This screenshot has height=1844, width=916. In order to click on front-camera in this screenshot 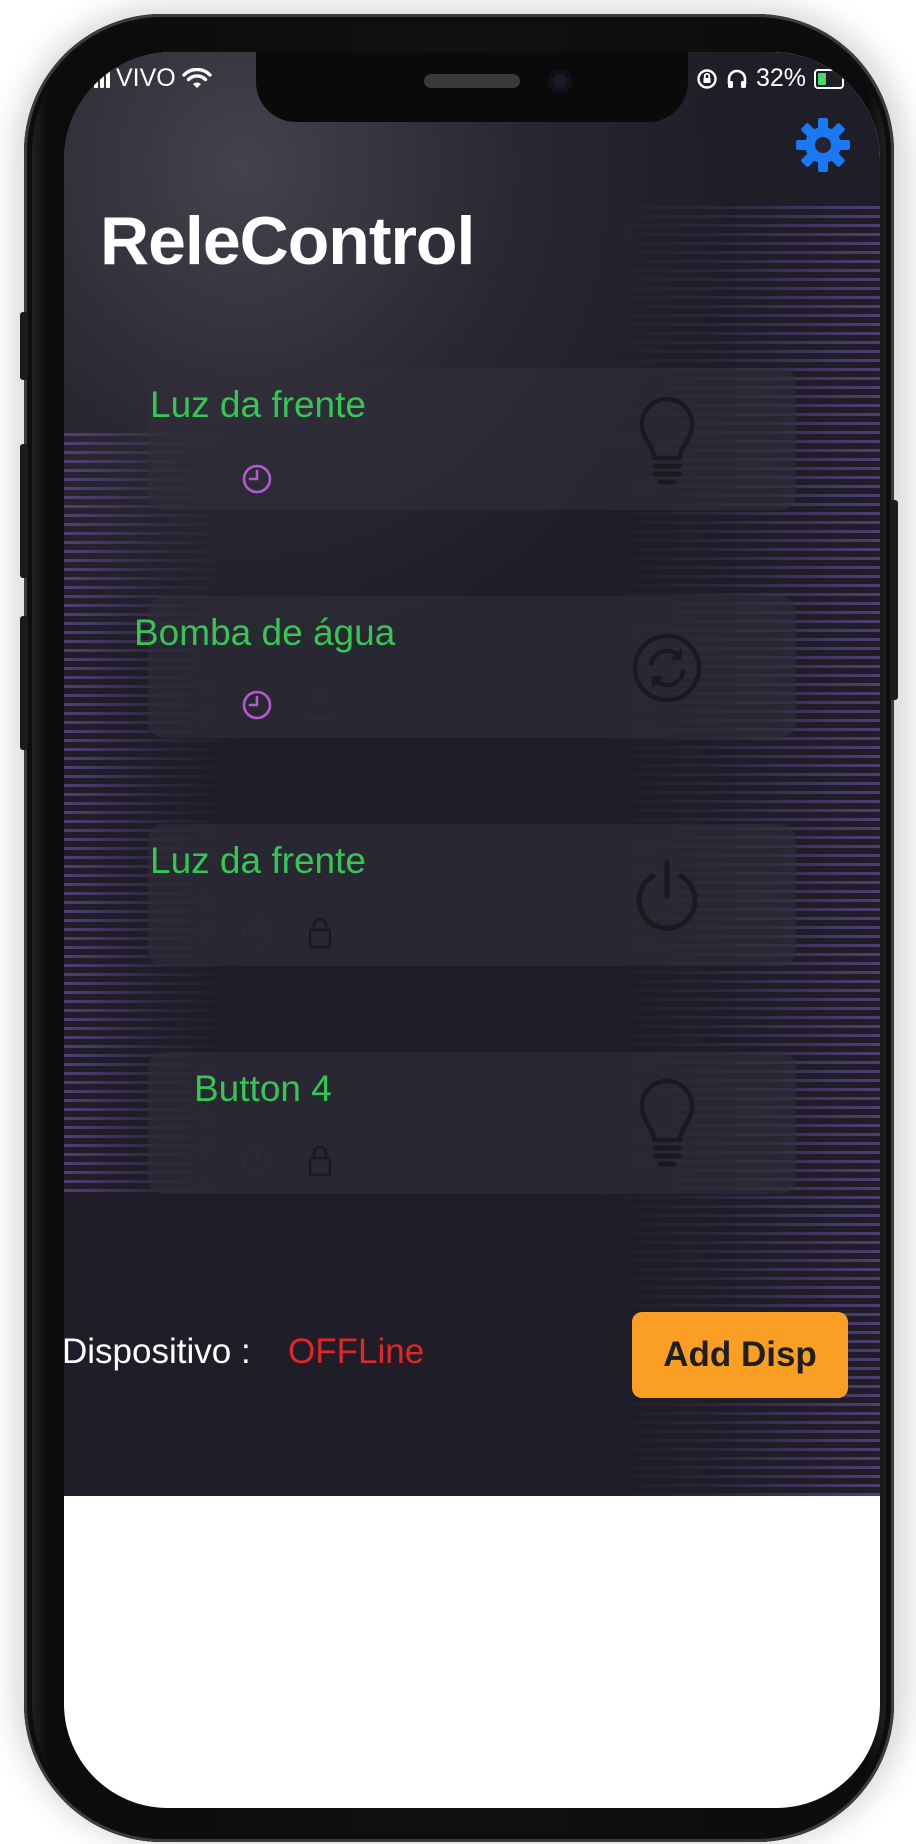, I will do `click(560, 81)`.